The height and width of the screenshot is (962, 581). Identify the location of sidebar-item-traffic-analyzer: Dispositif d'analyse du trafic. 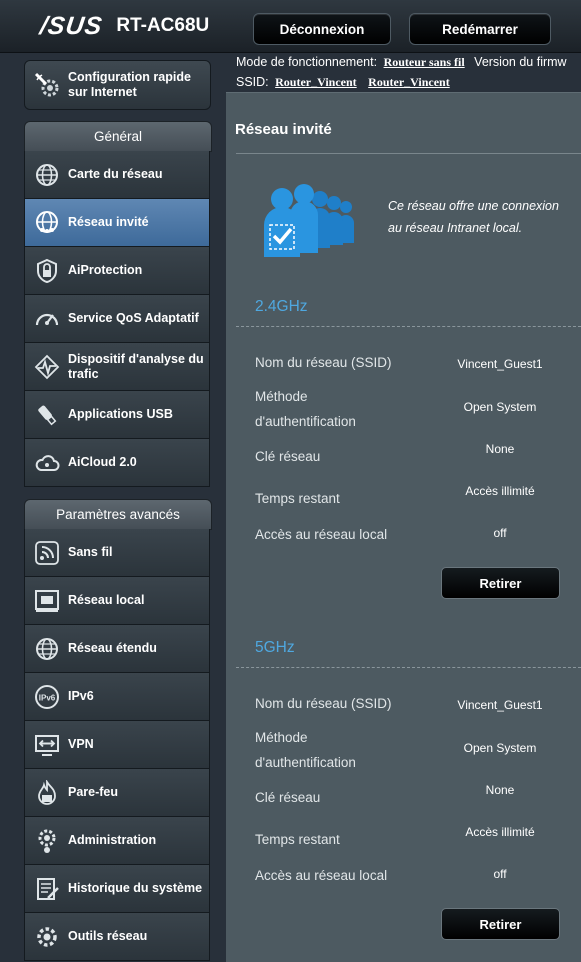
(117, 367).